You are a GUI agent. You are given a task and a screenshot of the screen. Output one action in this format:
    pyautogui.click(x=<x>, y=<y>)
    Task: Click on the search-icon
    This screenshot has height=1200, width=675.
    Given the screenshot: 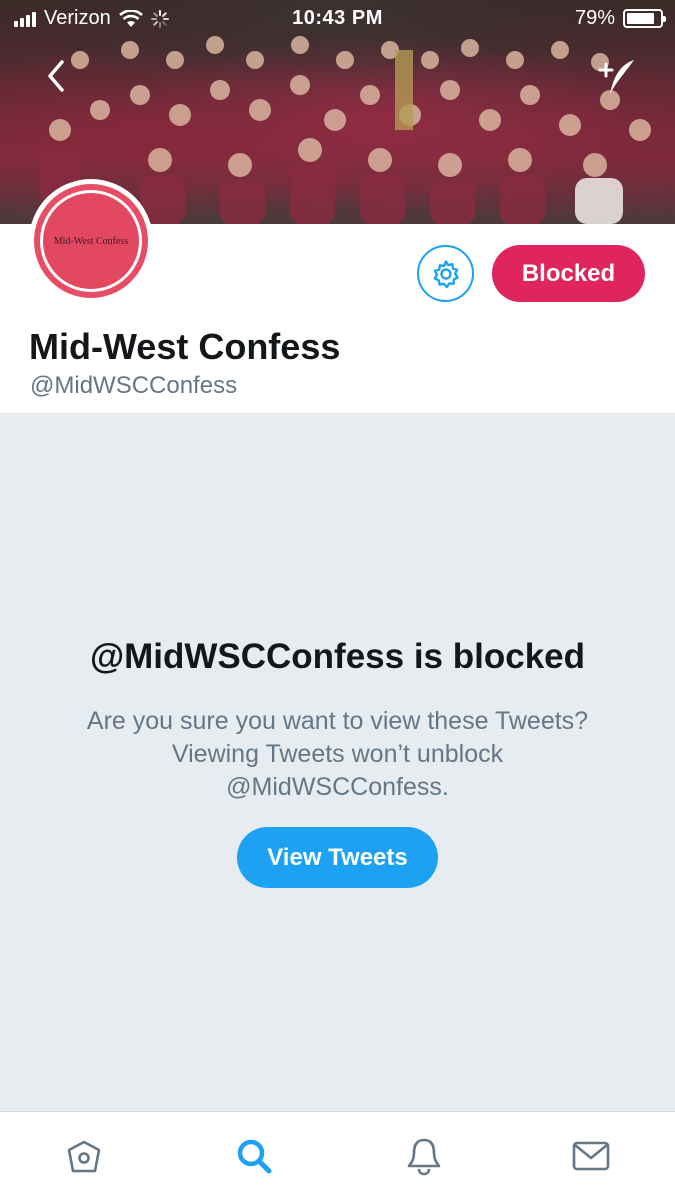 What is the action you would take?
    pyautogui.click(x=254, y=1156)
    